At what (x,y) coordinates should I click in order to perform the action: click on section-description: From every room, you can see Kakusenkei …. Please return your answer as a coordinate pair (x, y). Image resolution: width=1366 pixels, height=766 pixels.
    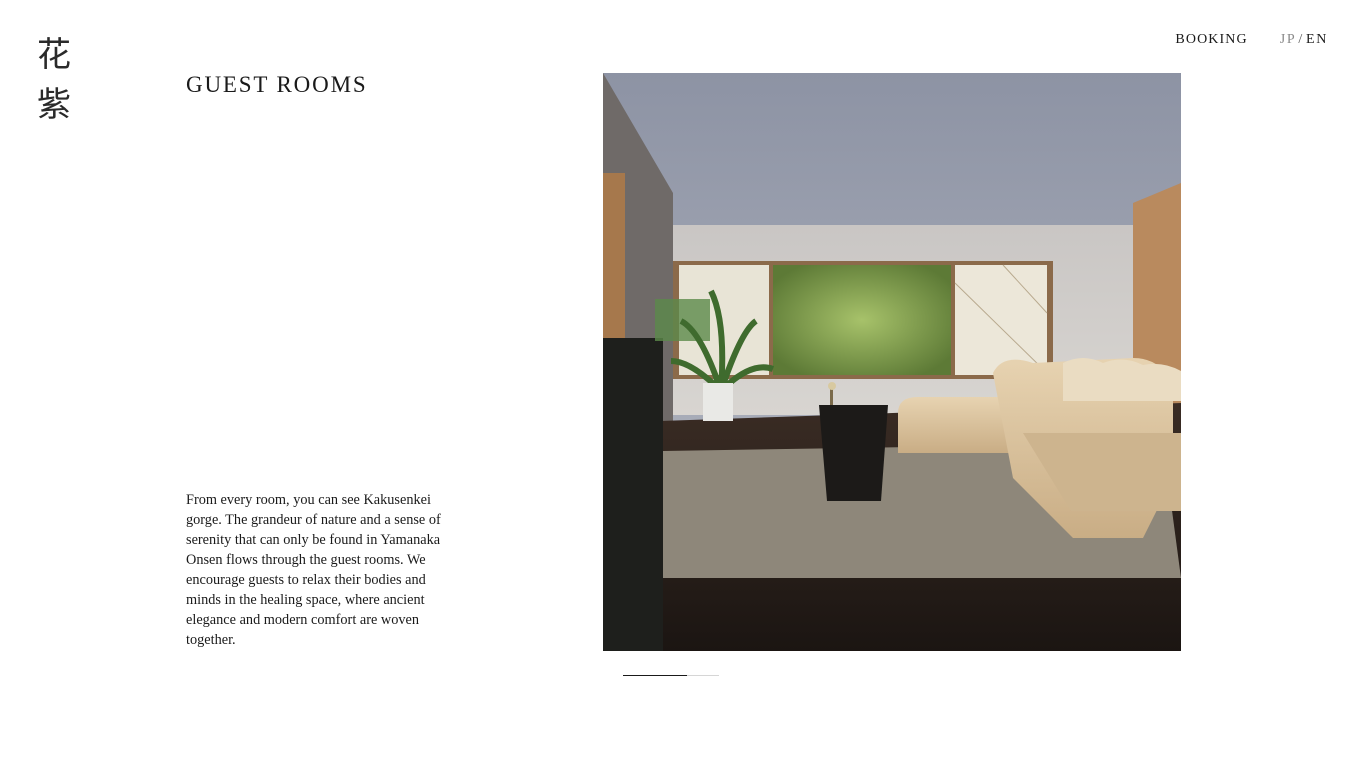
    Looking at the image, I should click on (313, 570).